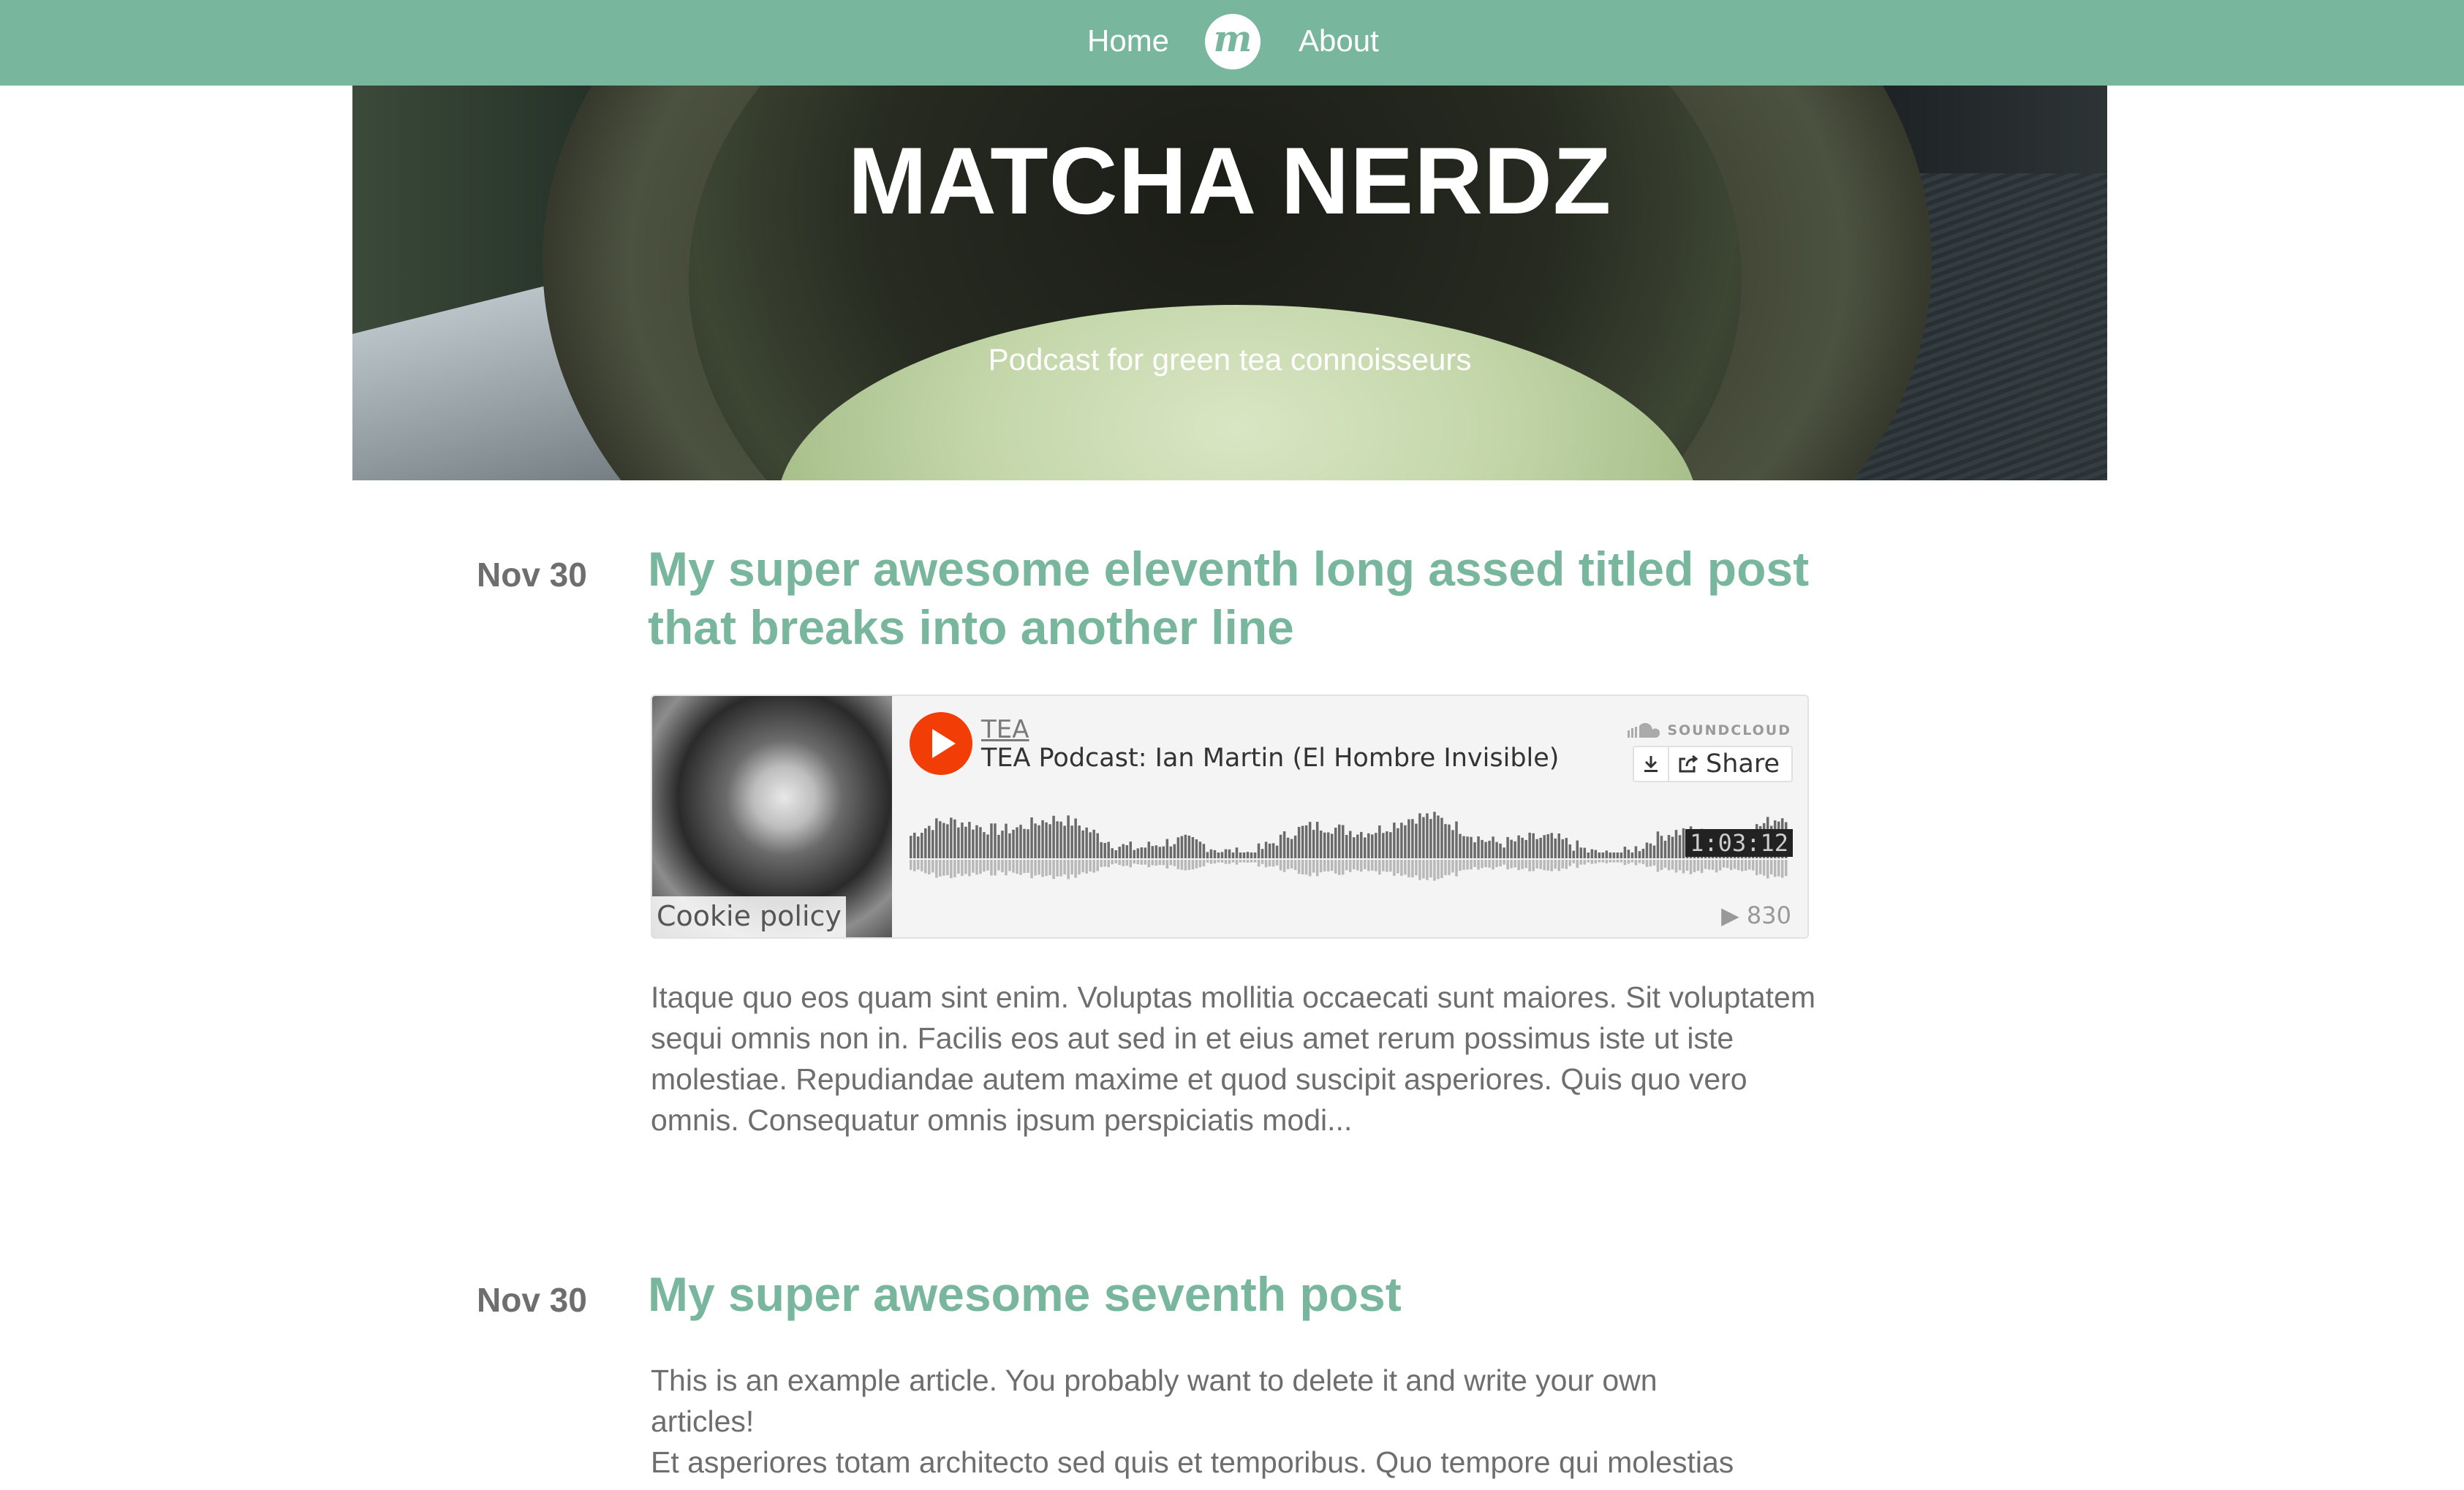 This screenshot has width=2464, height=1490. What do you see at coordinates (1229, 181) in the screenshot?
I see `site-title: MATCHA NERDZ` at bounding box center [1229, 181].